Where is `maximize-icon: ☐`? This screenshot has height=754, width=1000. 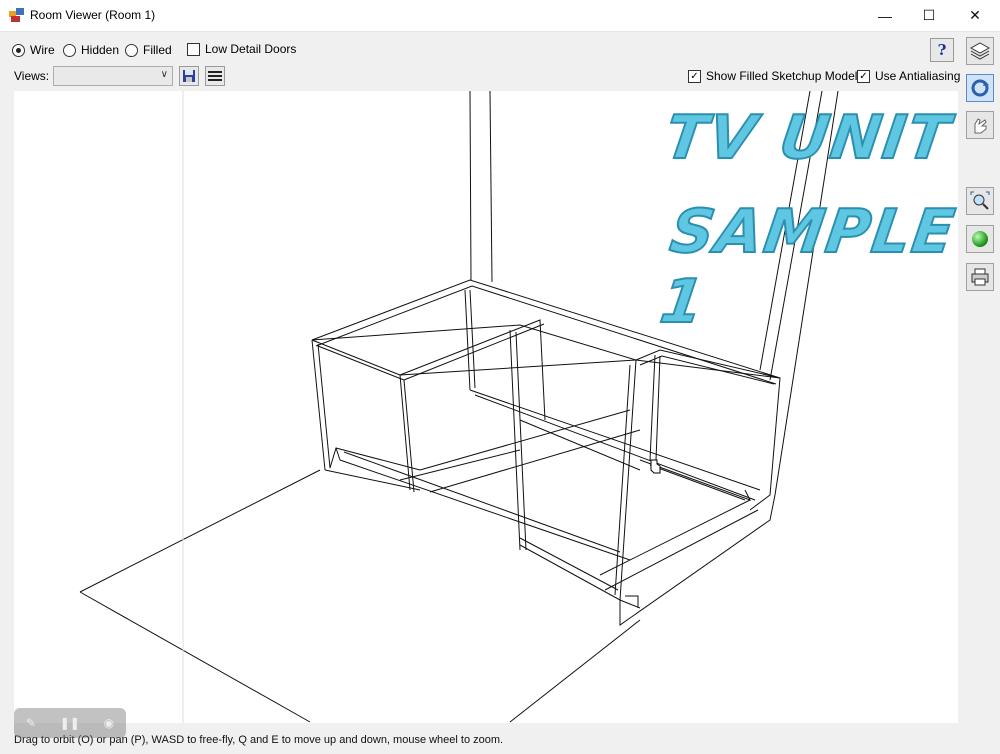
maximize-icon: ☐ is located at coordinates (929, 15).